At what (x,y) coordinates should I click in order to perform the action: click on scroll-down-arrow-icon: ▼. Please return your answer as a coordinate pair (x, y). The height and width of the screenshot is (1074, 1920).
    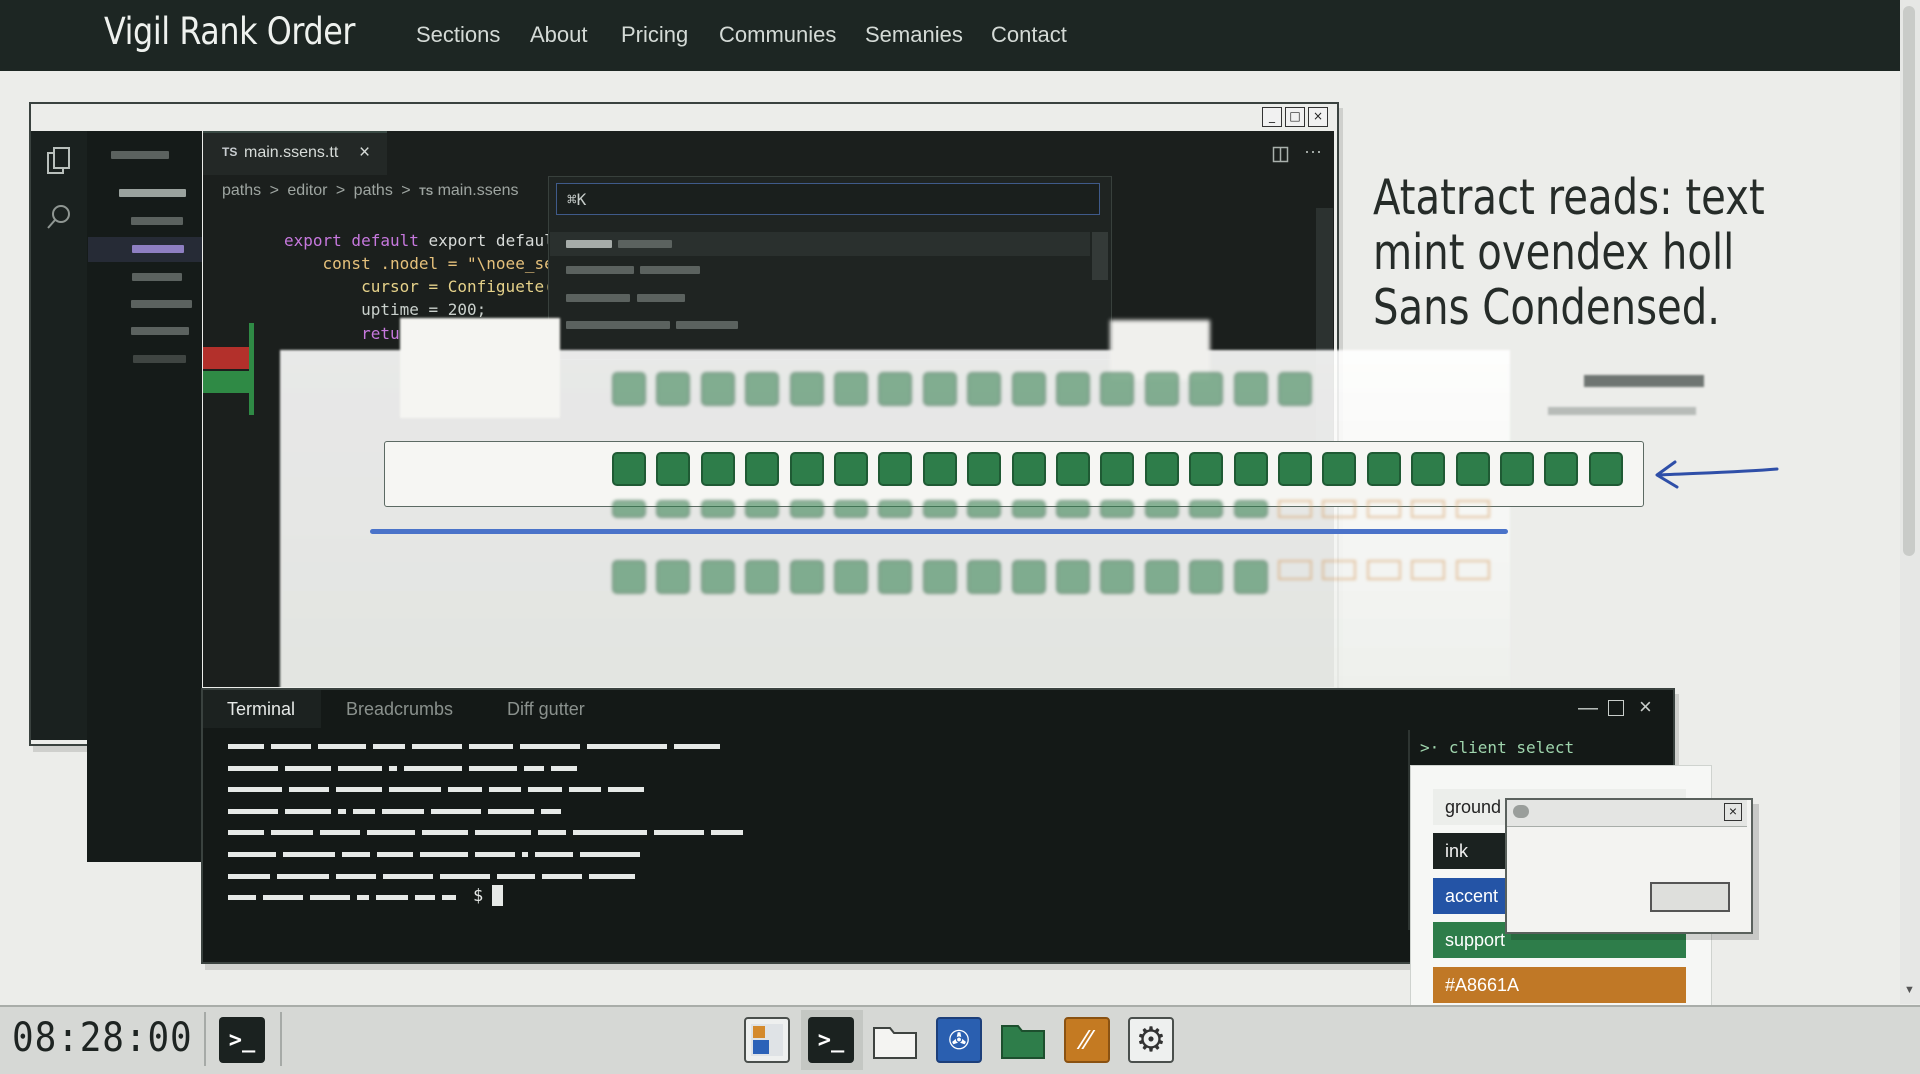
    Looking at the image, I should click on (1909, 990).